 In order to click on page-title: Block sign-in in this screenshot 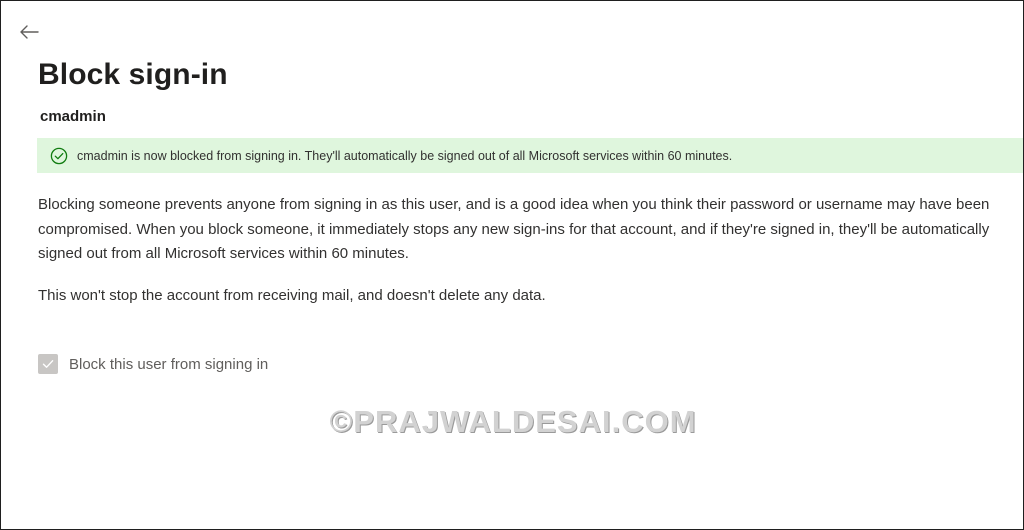, I will do `click(133, 74)`.